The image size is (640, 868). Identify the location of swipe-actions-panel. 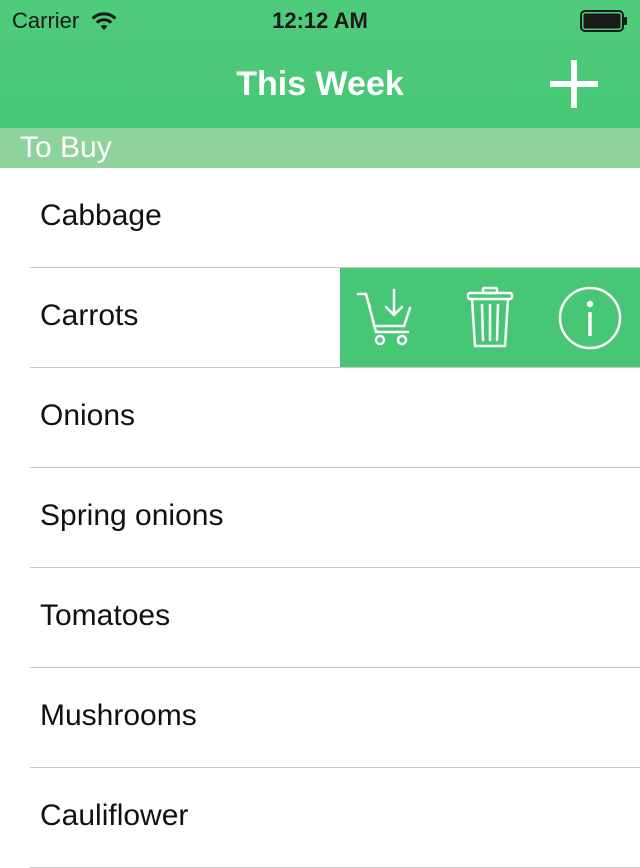
(490, 317).